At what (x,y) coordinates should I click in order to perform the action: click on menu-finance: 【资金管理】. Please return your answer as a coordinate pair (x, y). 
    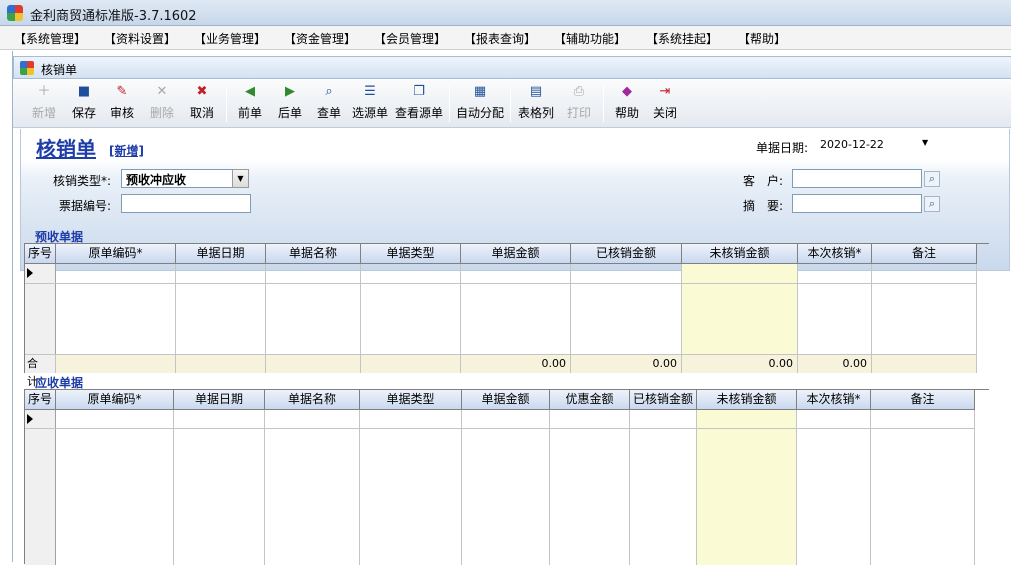
    Looking at the image, I should click on (320, 38).